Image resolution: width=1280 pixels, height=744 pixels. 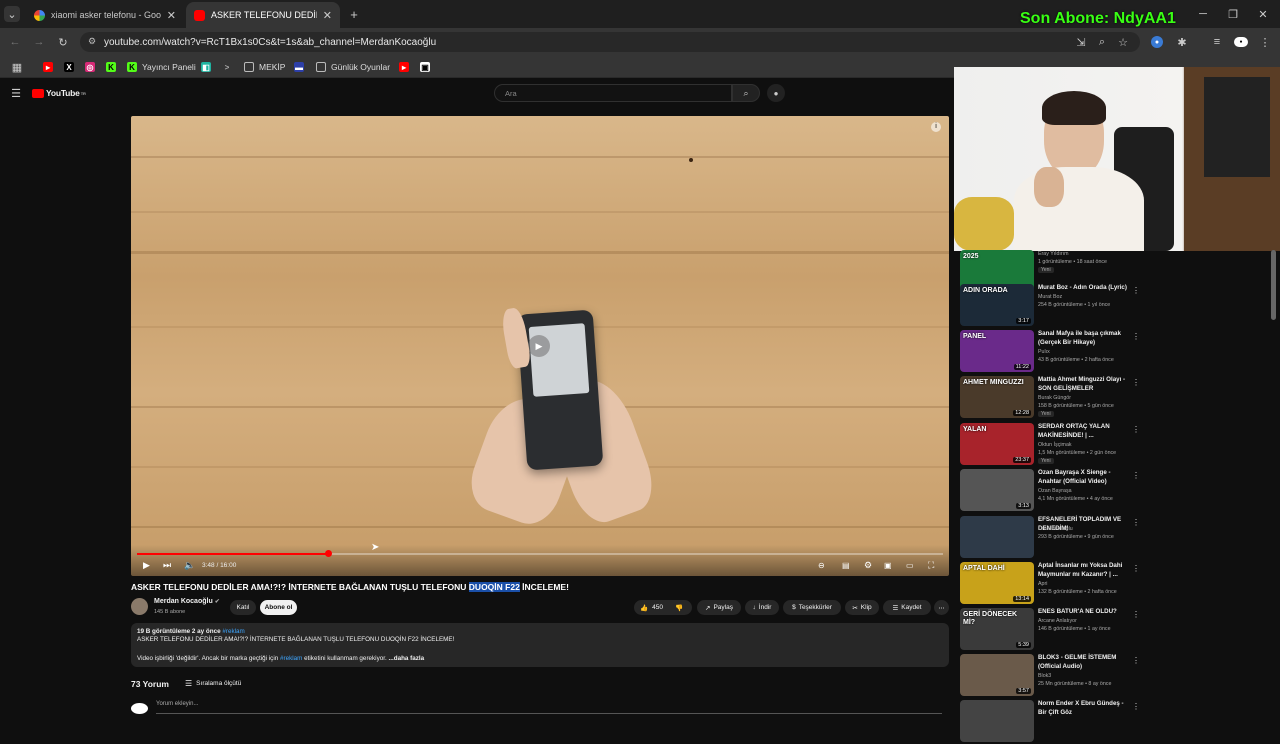 What do you see at coordinates (1123, 42) in the screenshot?
I see `bookmark-star-icon: ☆` at bounding box center [1123, 42].